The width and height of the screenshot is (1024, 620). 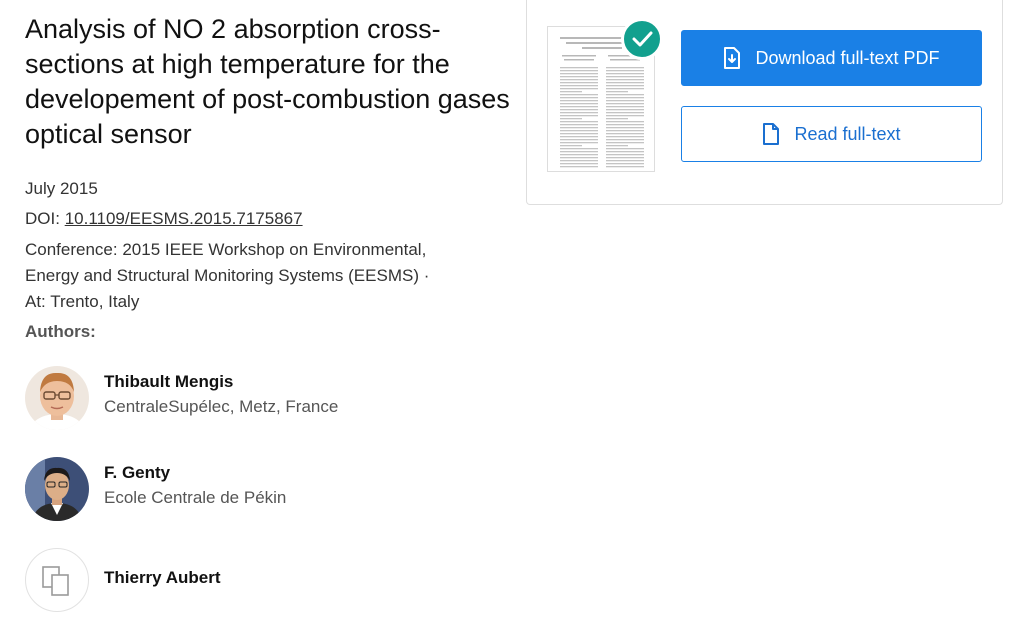 I want to click on checkmark-icon, so click(x=642, y=39).